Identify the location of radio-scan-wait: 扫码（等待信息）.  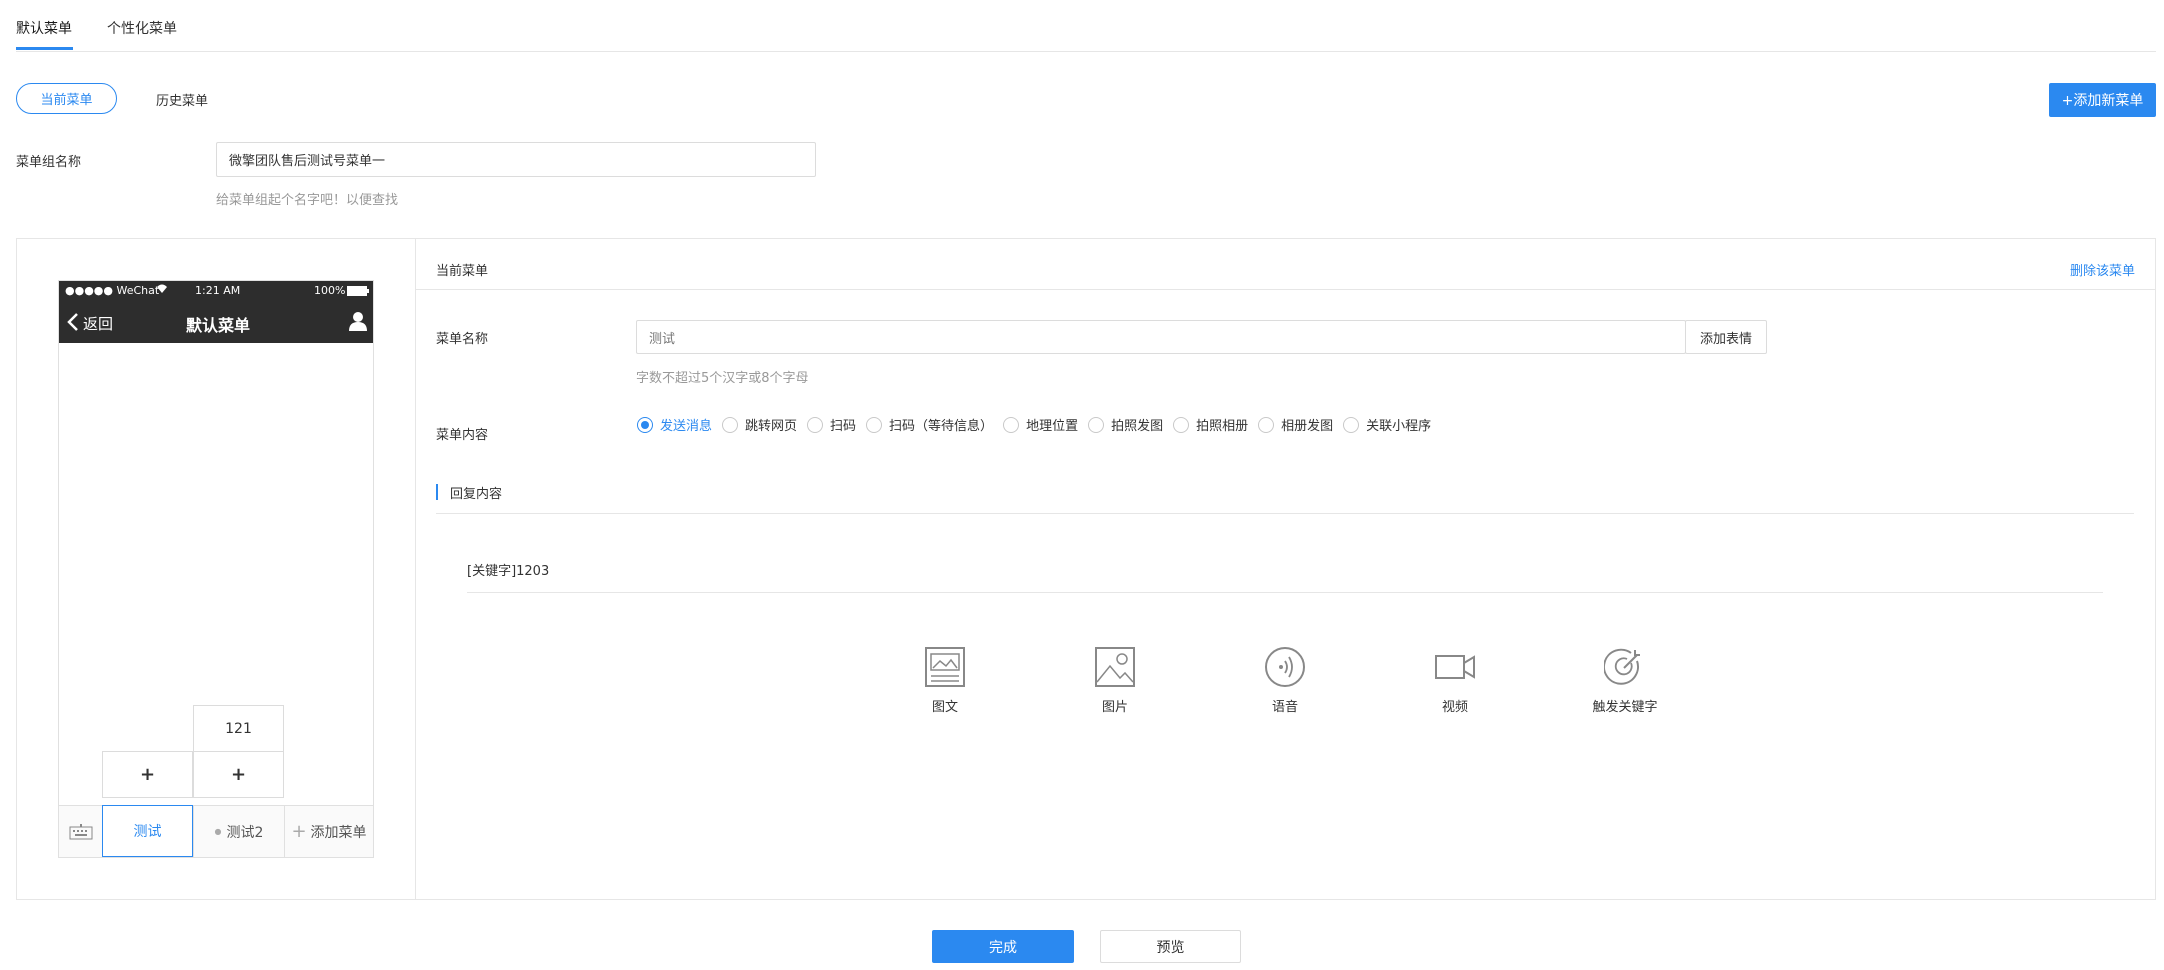
(929, 424).